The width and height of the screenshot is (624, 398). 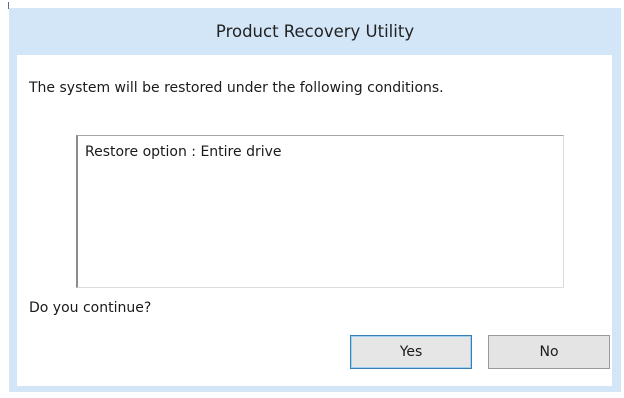 What do you see at coordinates (90, 308) in the screenshot?
I see `continue-question: Do you continue?` at bounding box center [90, 308].